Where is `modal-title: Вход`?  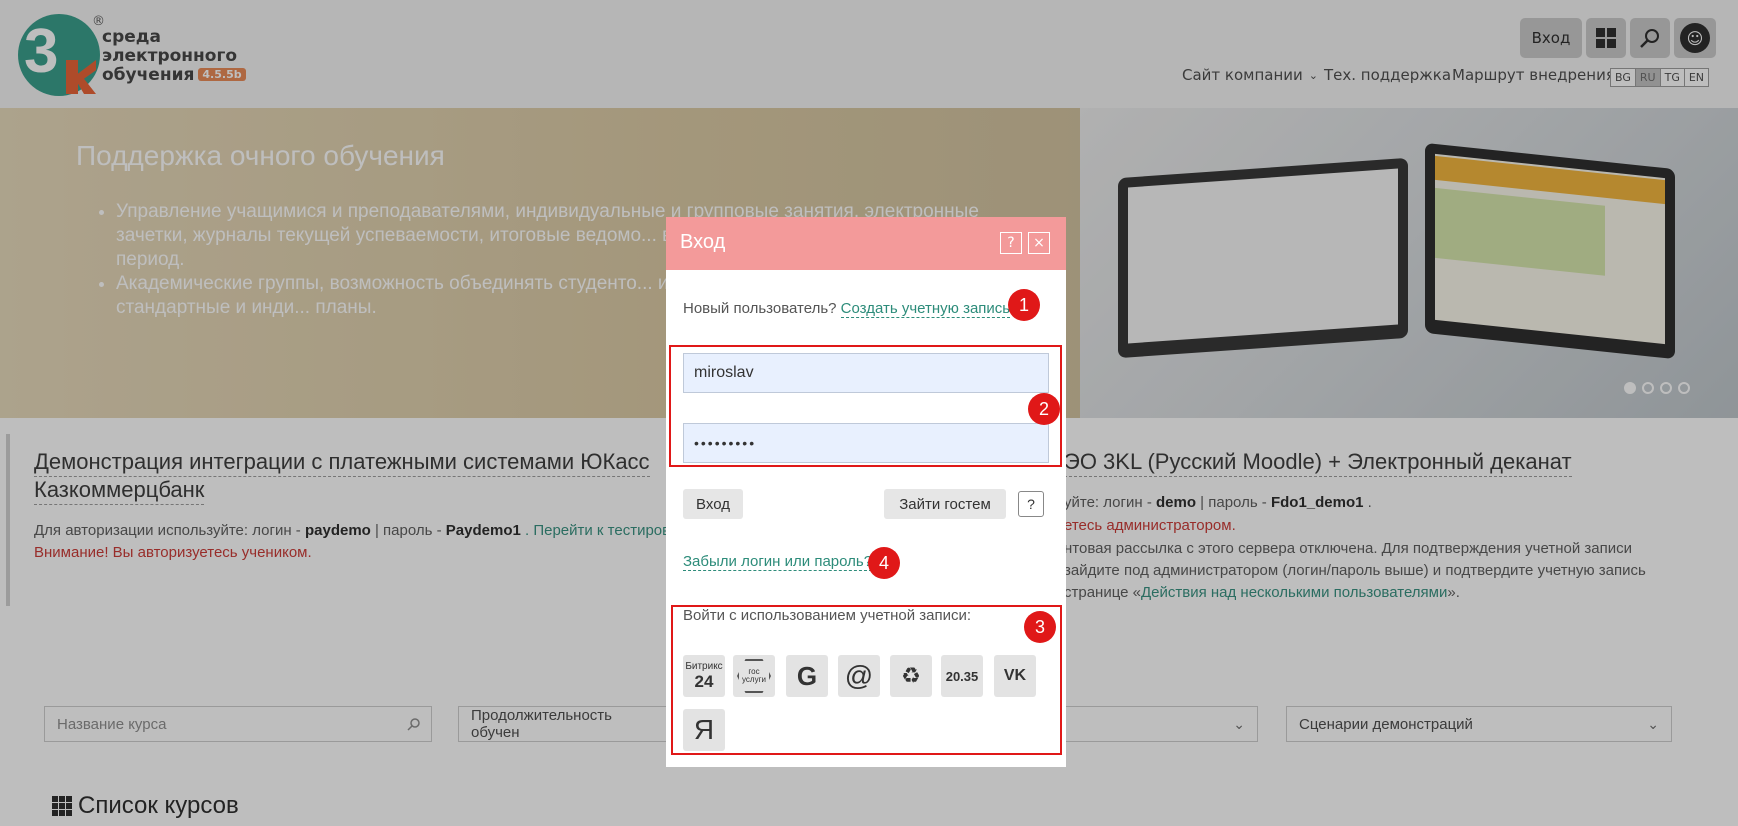
modal-title: Вход is located at coordinates (703, 242).